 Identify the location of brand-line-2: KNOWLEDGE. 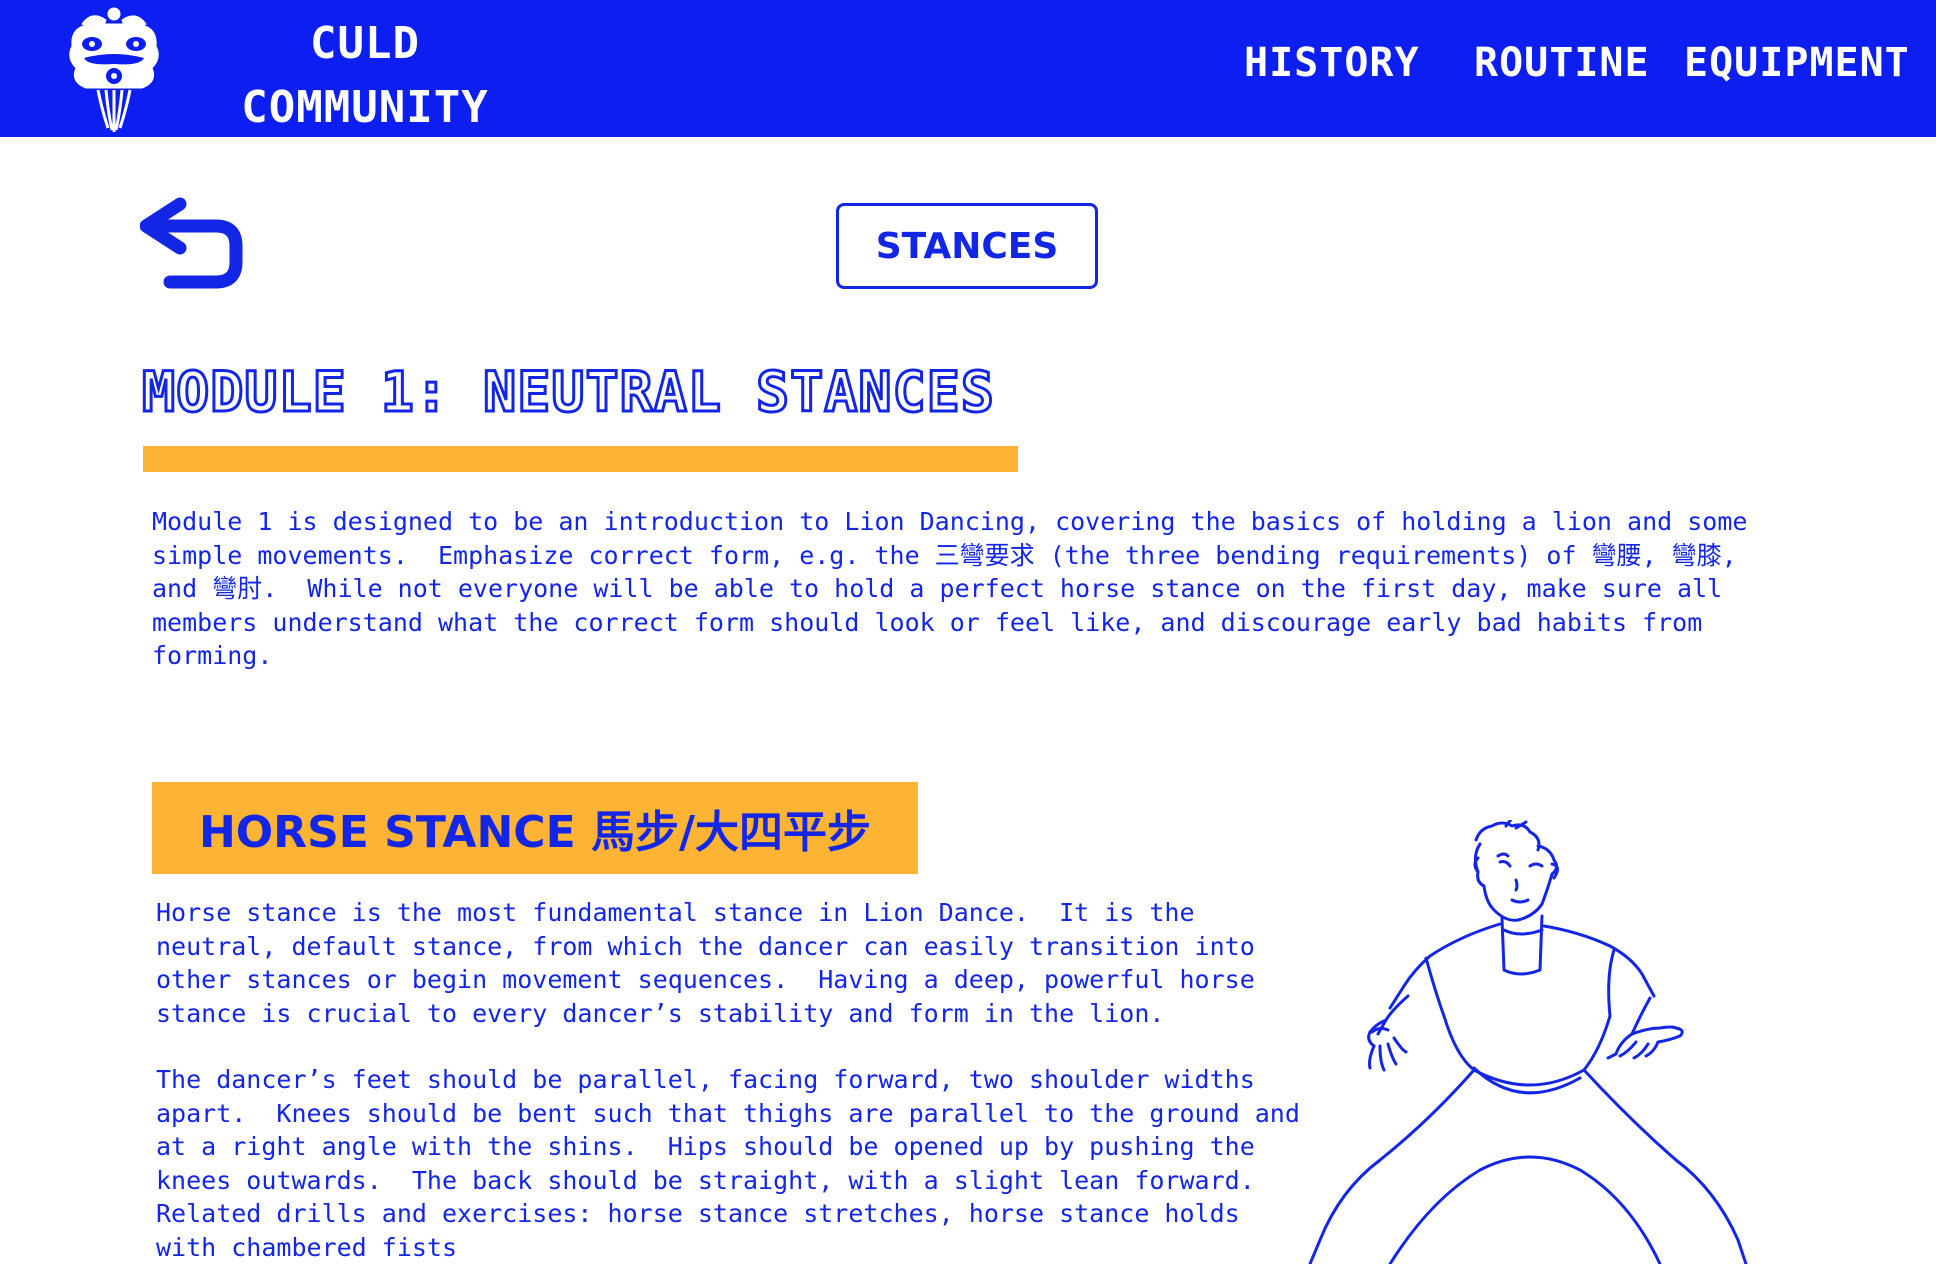
(365, 171).